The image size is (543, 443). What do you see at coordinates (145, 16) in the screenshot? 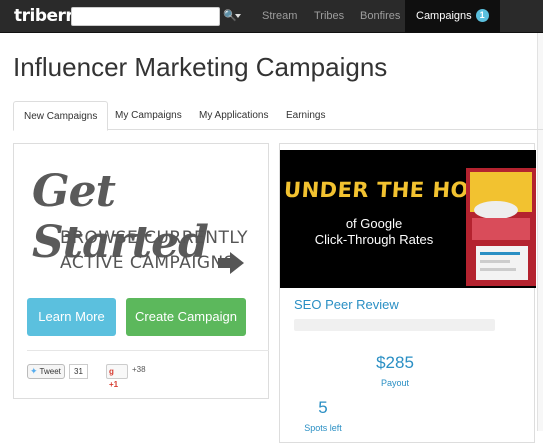
I see `search-input` at bounding box center [145, 16].